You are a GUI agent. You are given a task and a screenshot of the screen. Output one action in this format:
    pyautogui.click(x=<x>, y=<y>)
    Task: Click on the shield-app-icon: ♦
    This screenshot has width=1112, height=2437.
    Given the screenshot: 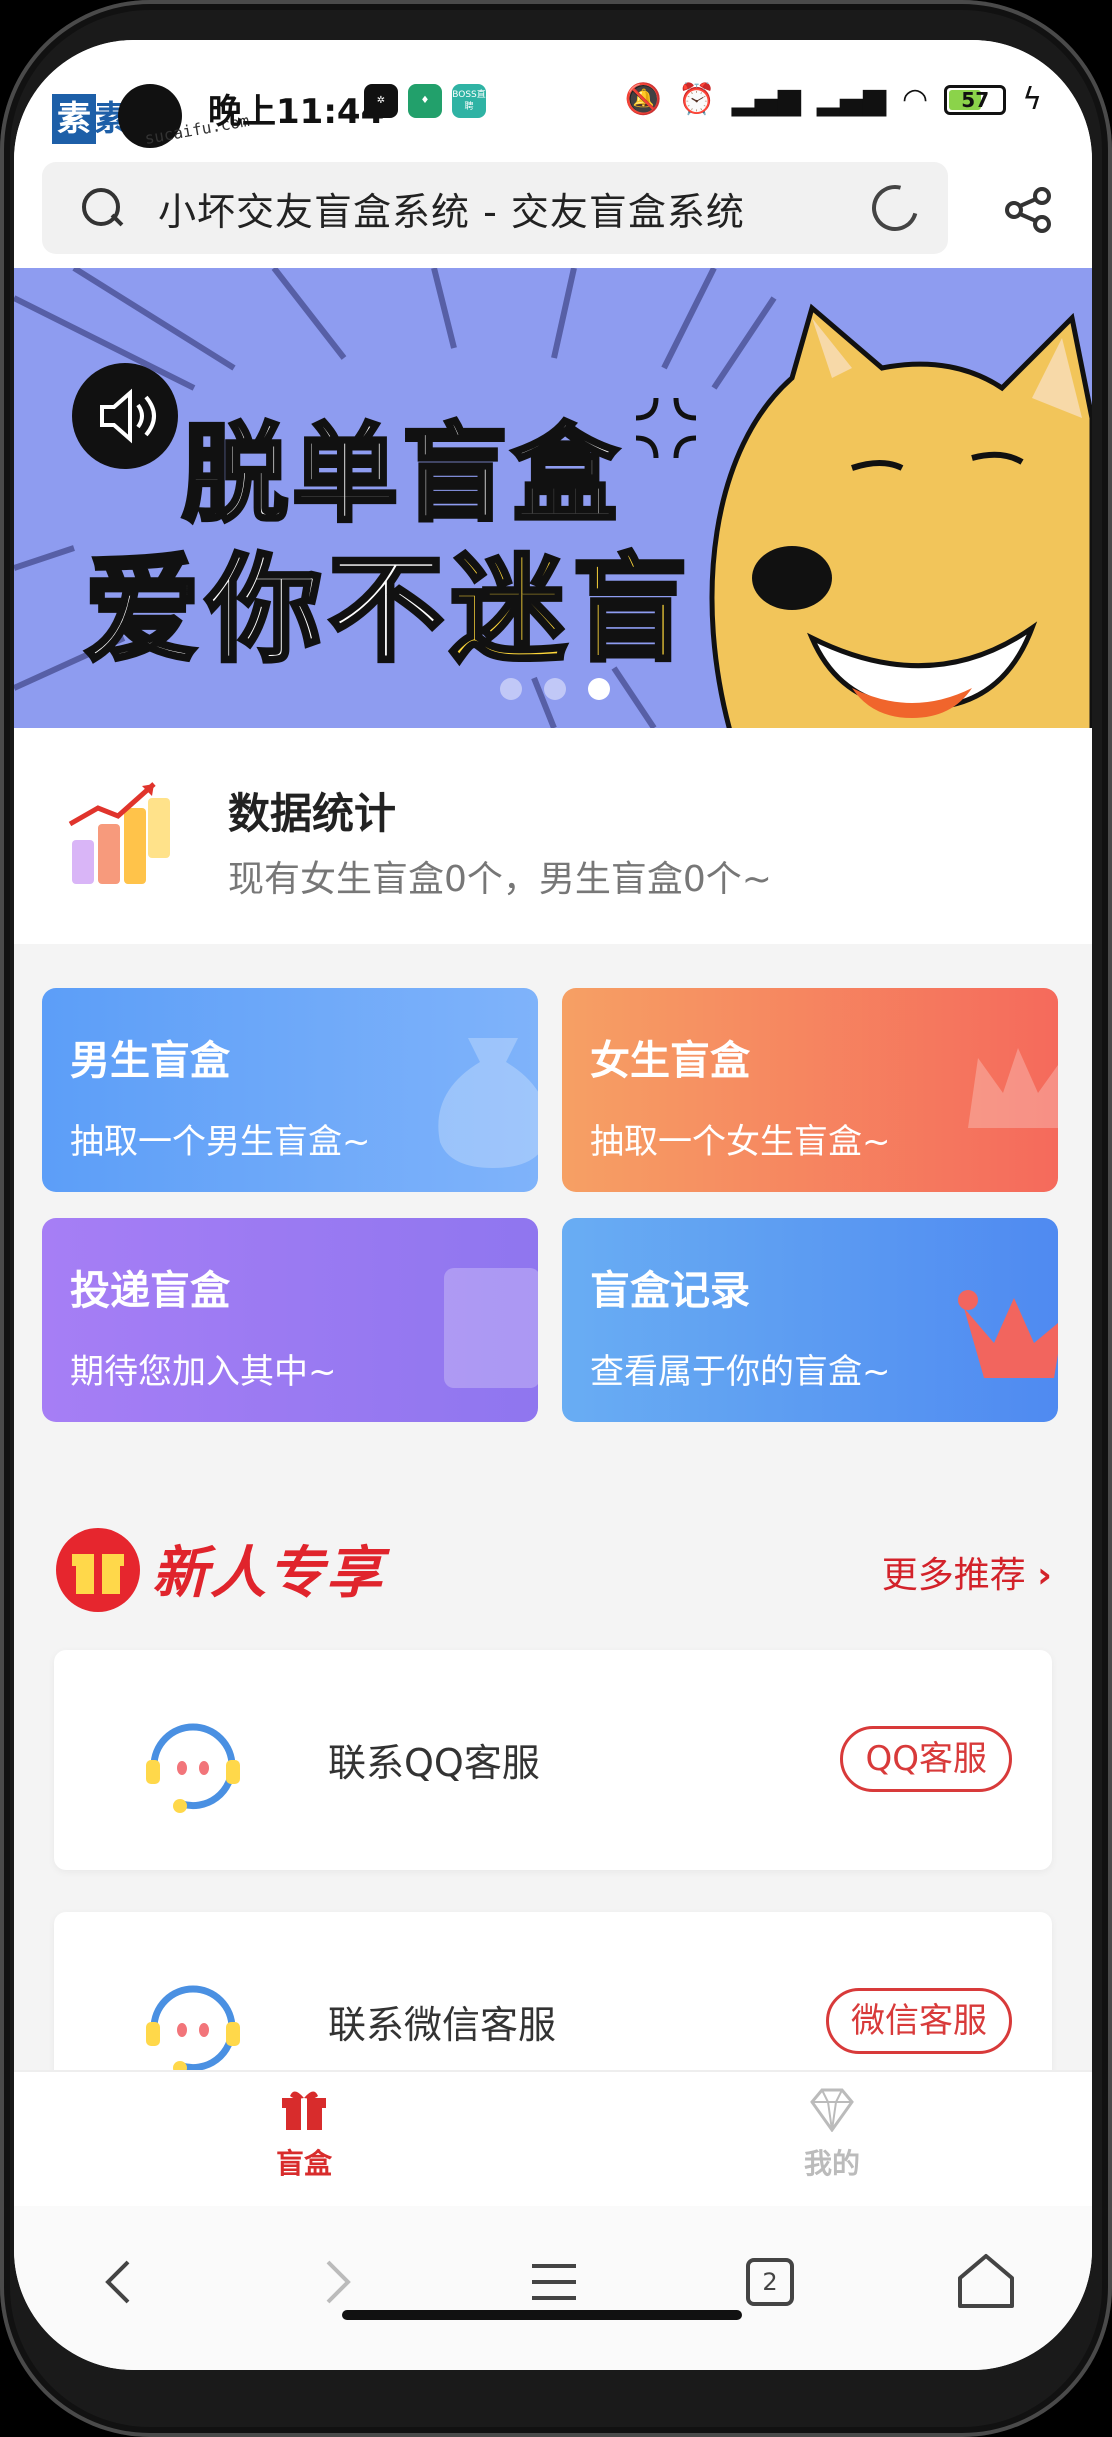 What is the action you would take?
    pyautogui.click(x=425, y=101)
    